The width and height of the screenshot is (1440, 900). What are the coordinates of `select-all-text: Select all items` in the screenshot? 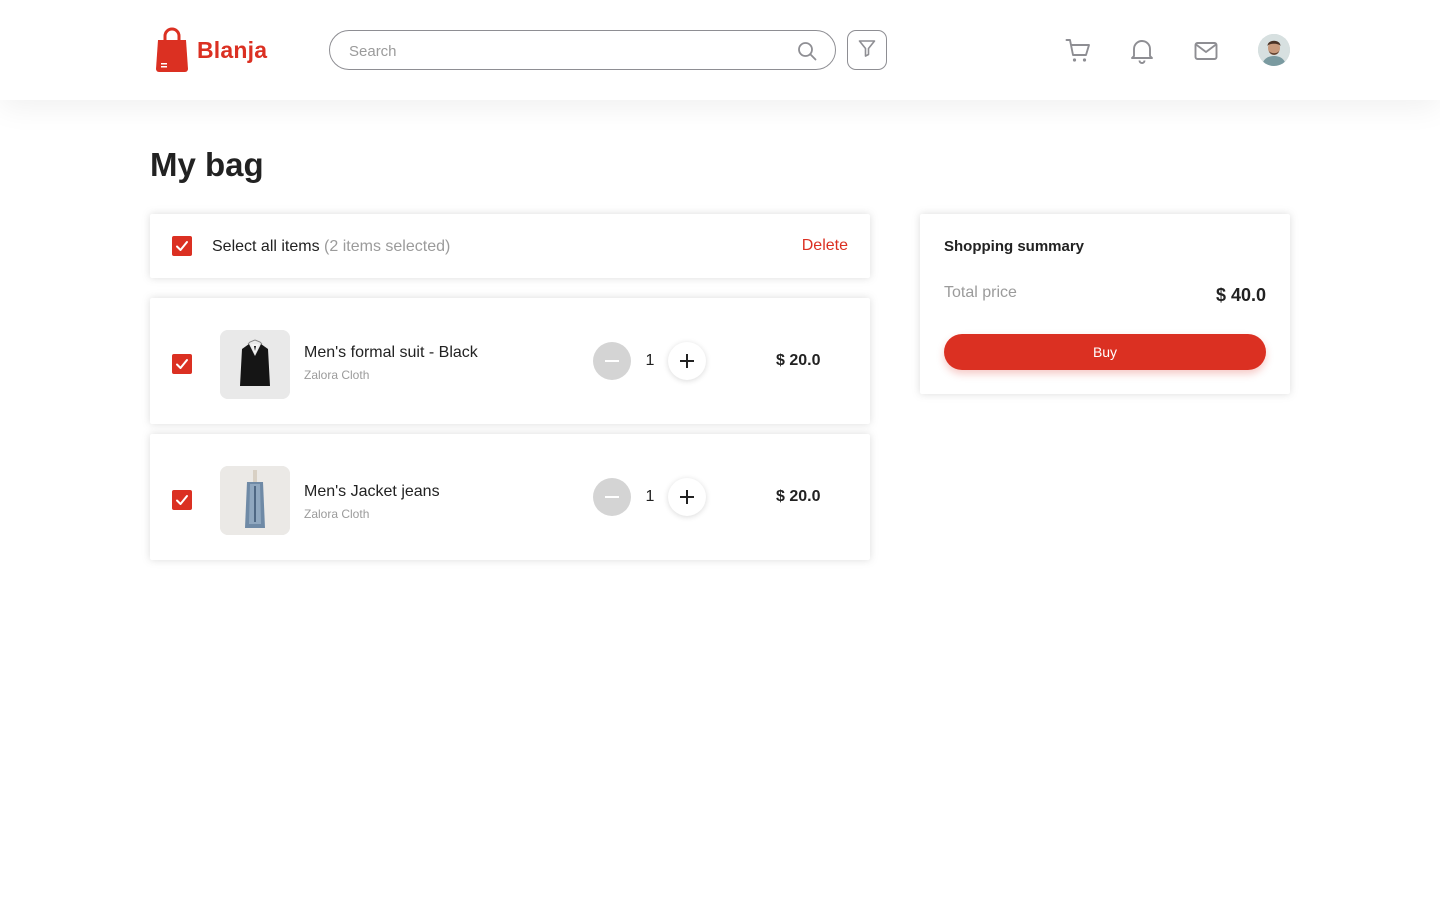 It's located at (266, 246).